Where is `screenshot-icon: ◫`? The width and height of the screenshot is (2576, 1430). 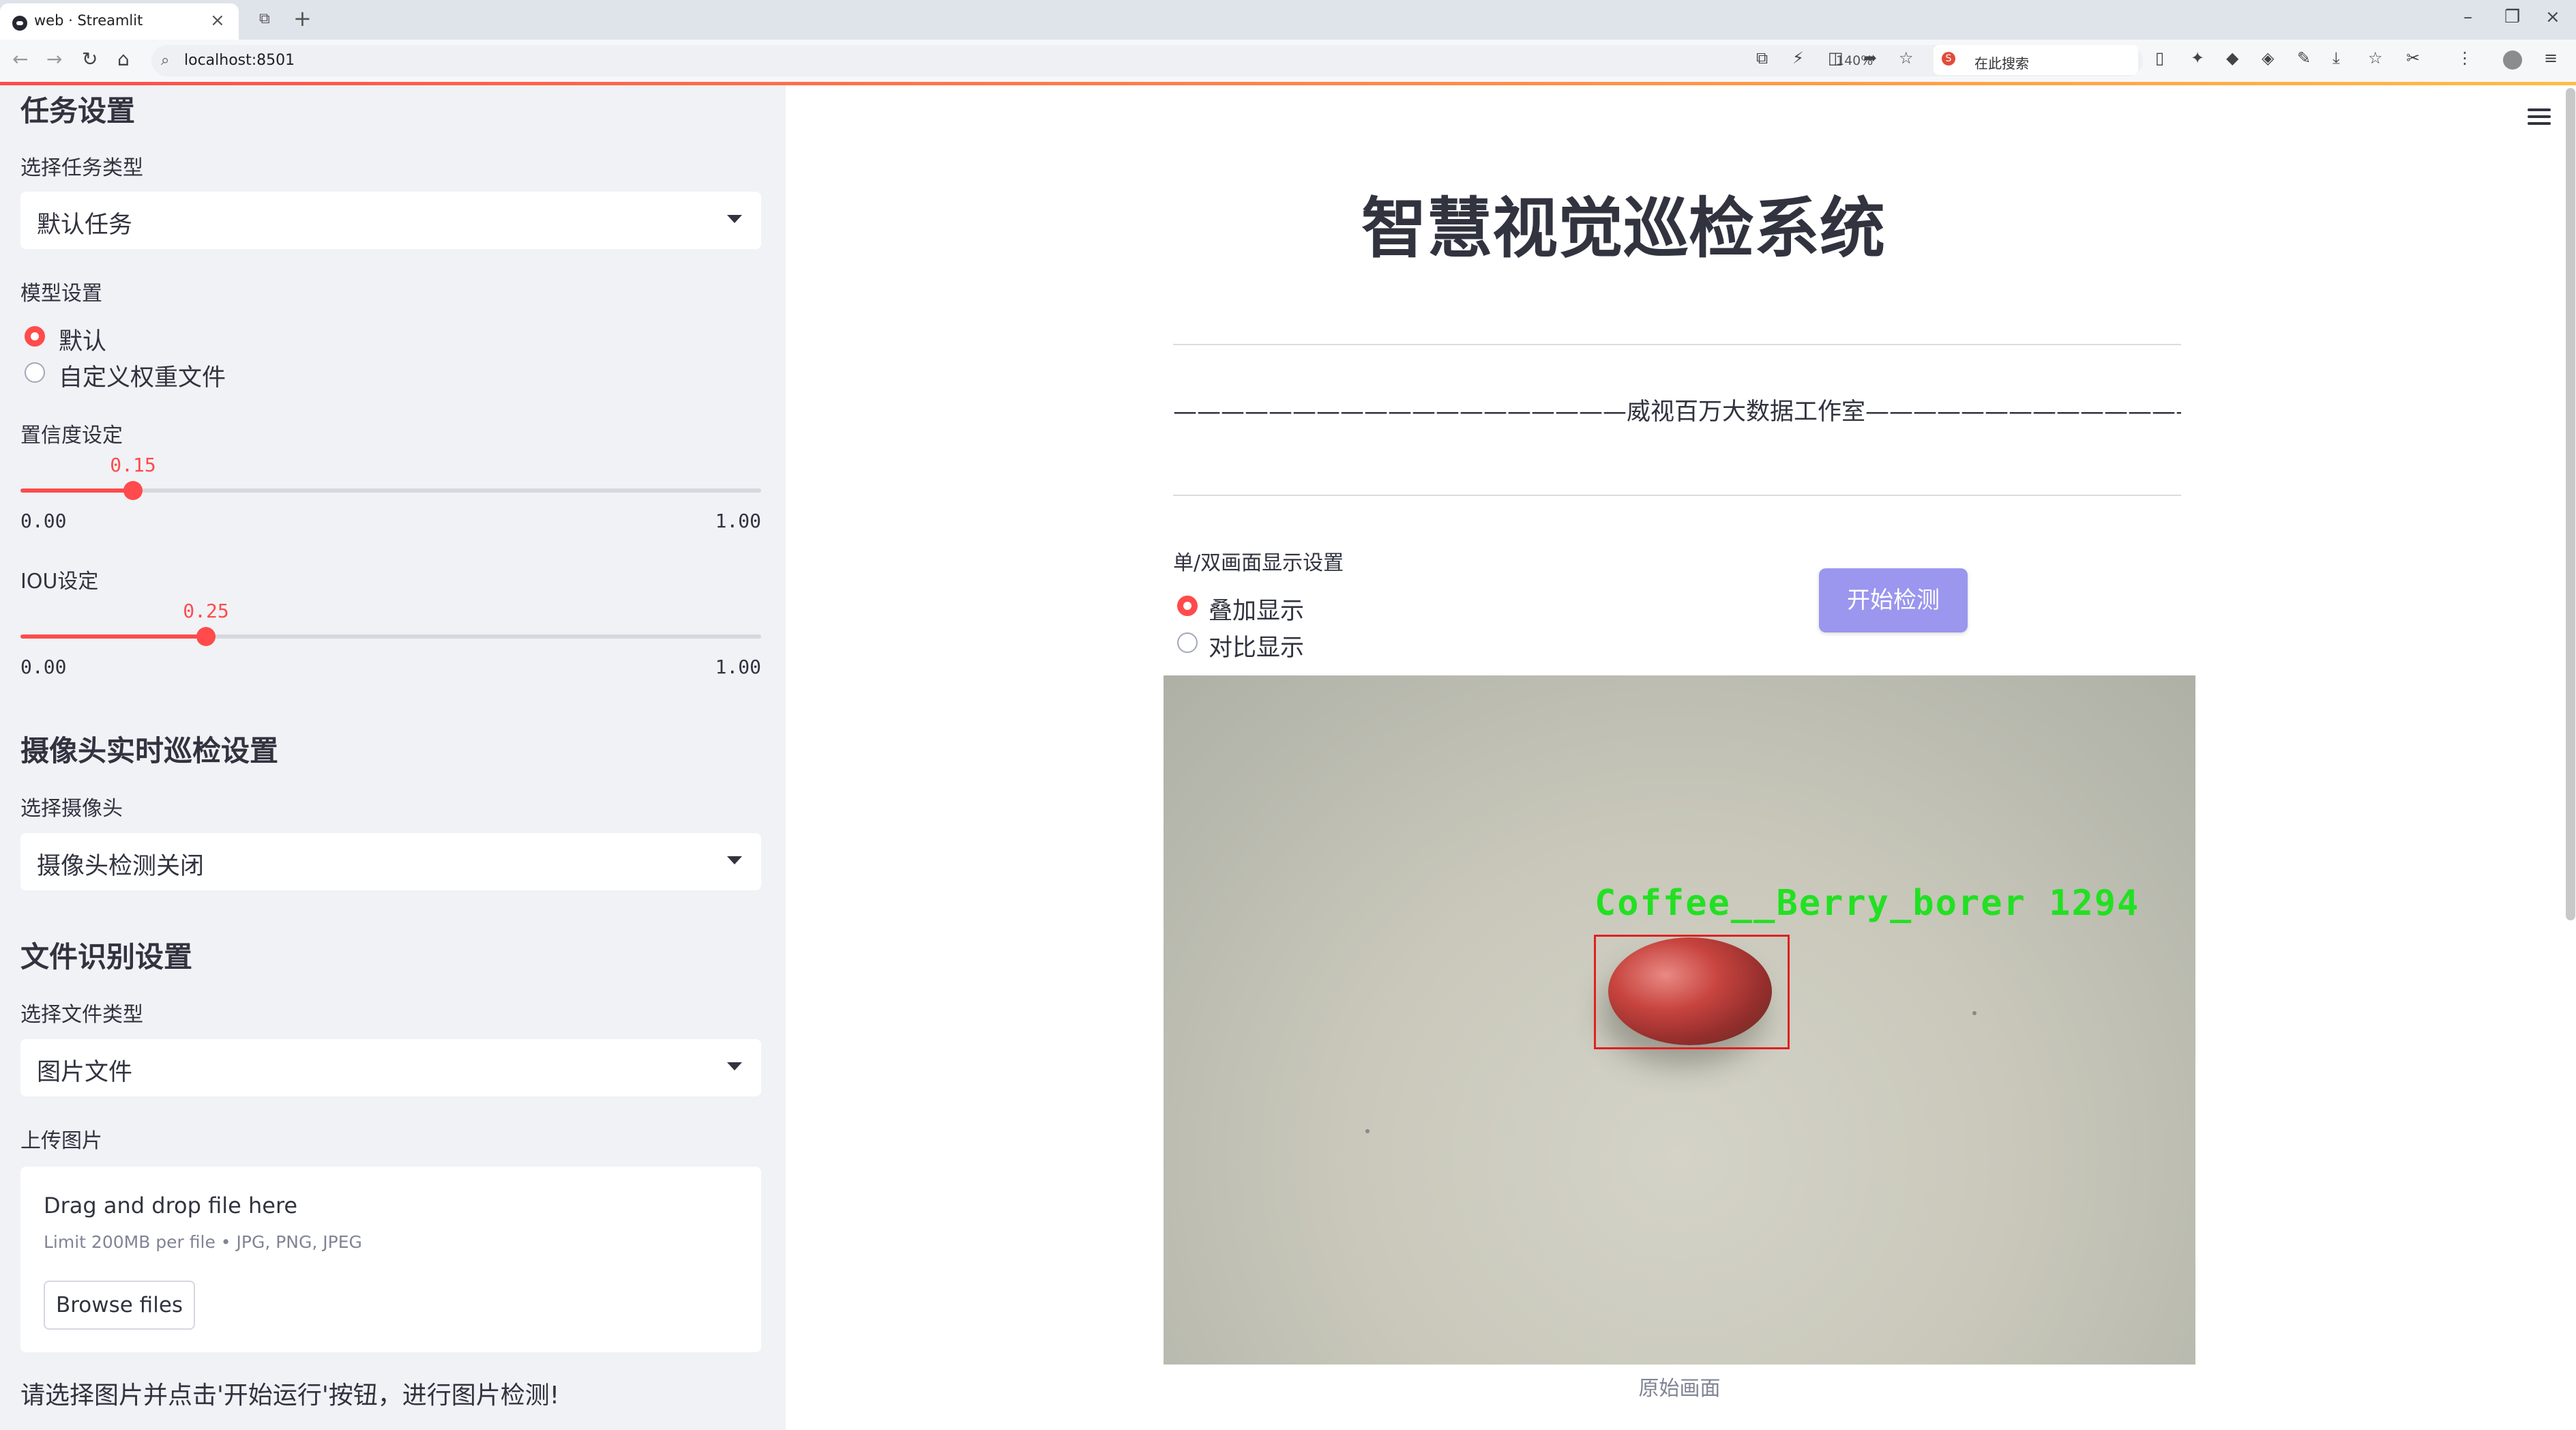
screenshot-icon: ◫ is located at coordinates (1836, 58).